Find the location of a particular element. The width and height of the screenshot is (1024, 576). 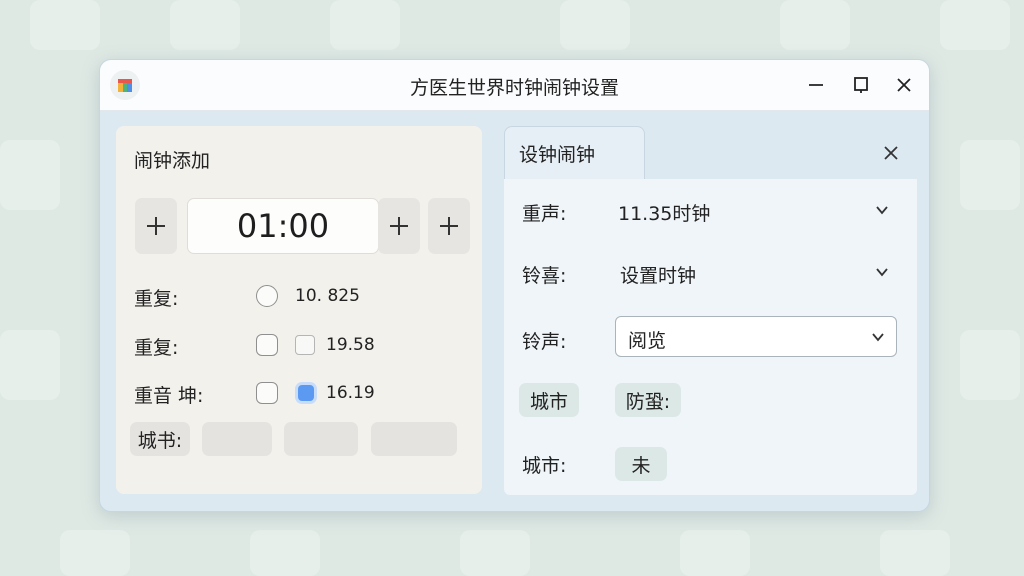

city-label: 城市: is located at coordinates (544, 466).